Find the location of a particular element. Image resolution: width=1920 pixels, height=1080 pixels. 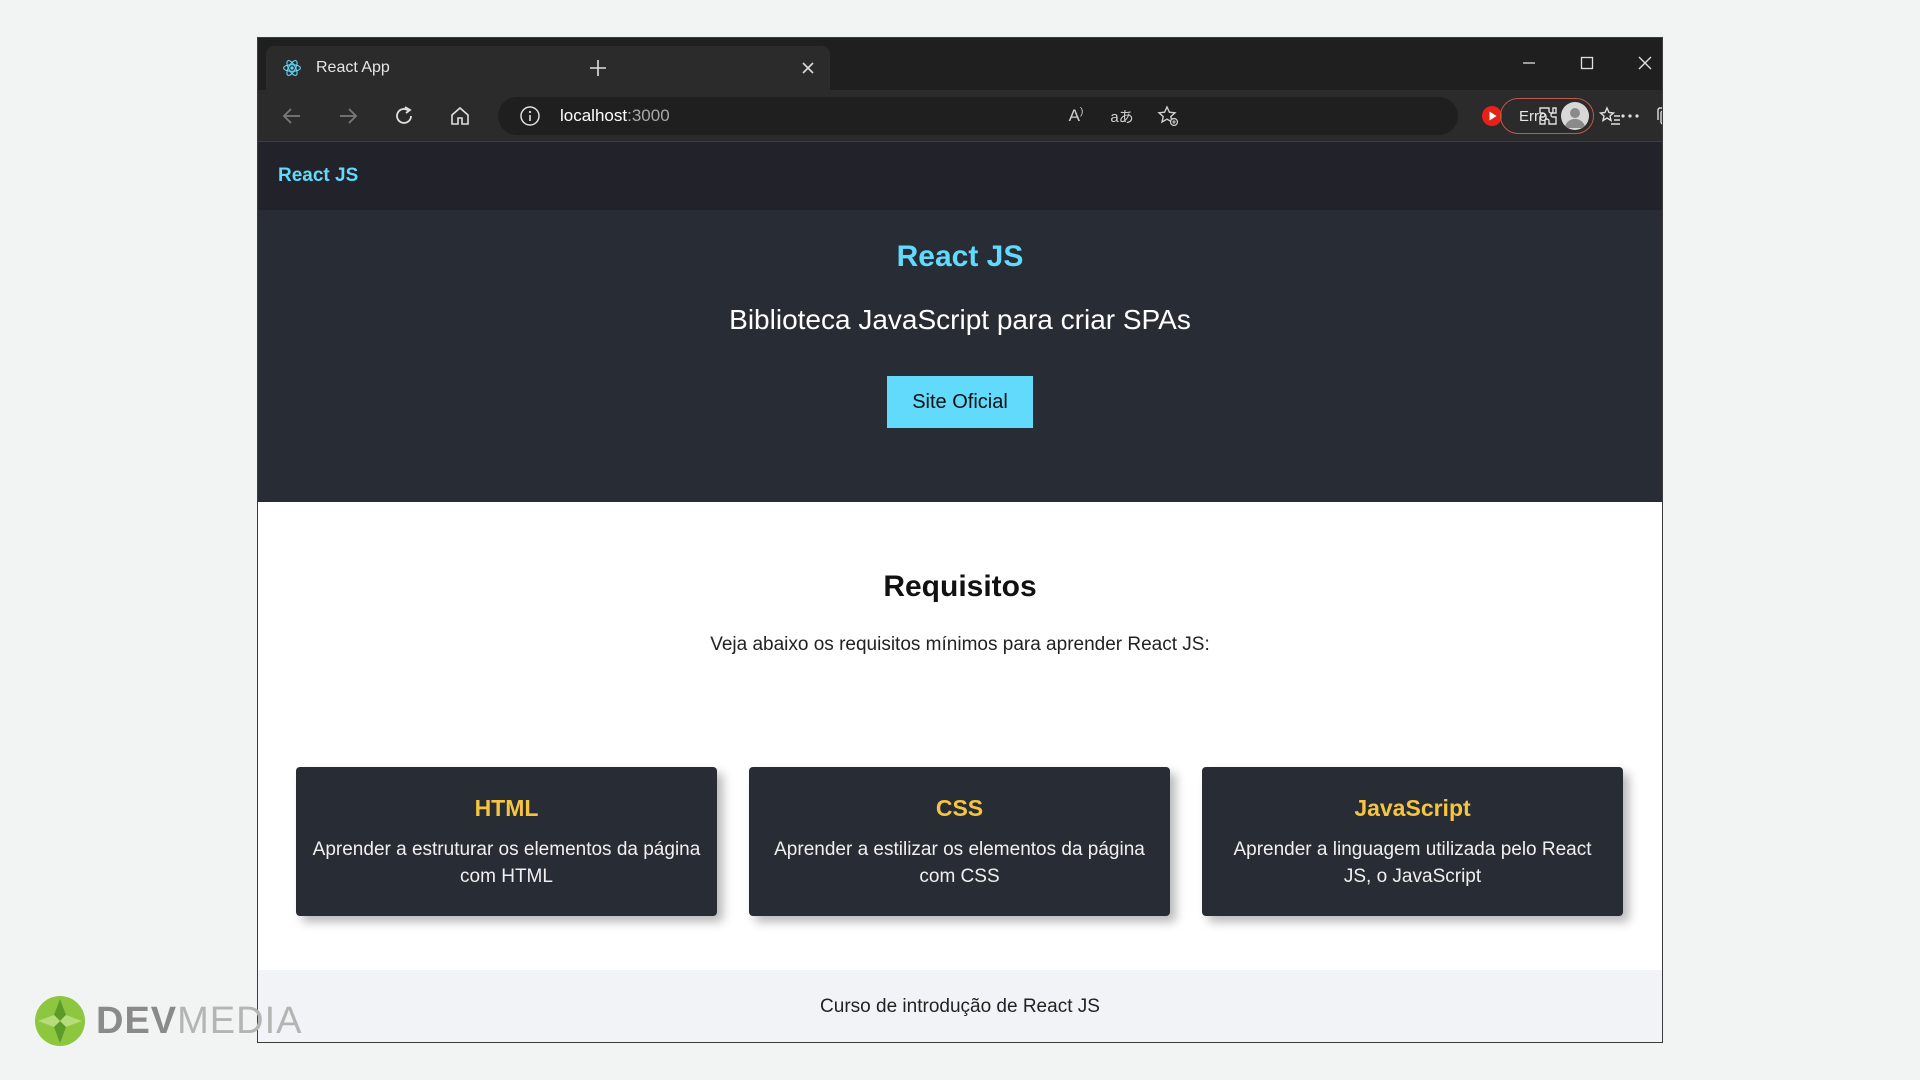

profile-button: Erro is located at coordinates (1547, 116).